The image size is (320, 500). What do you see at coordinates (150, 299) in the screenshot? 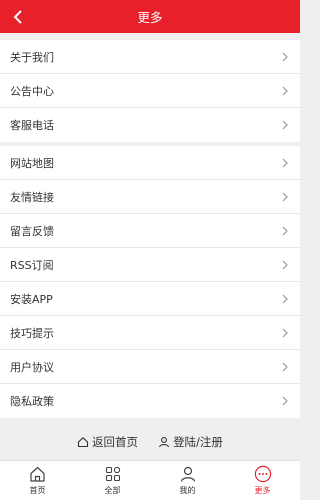
I see `menu-item-install-app: 安装APP` at bounding box center [150, 299].